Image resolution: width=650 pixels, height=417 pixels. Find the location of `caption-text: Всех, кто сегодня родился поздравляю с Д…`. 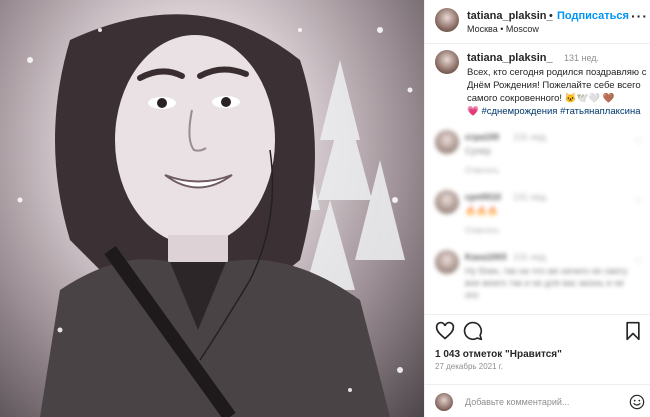

caption-text: Всех, кто сегодня родился поздравляю с Д… is located at coordinates (557, 85).